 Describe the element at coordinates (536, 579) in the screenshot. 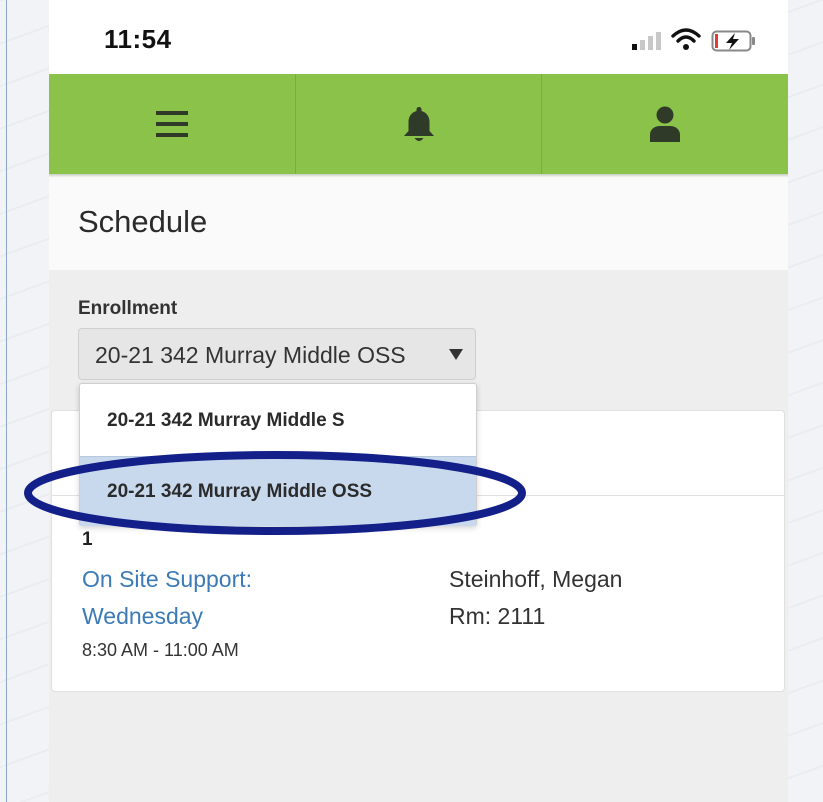

I see `teacher-name: Steinhoff, Megan` at that location.